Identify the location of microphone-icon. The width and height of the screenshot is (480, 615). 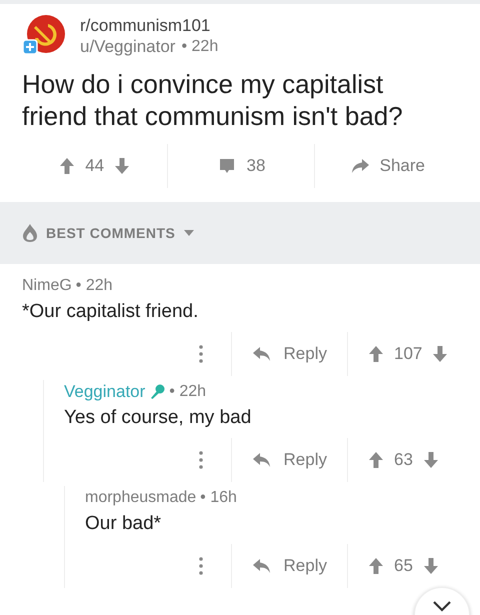
(157, 392).